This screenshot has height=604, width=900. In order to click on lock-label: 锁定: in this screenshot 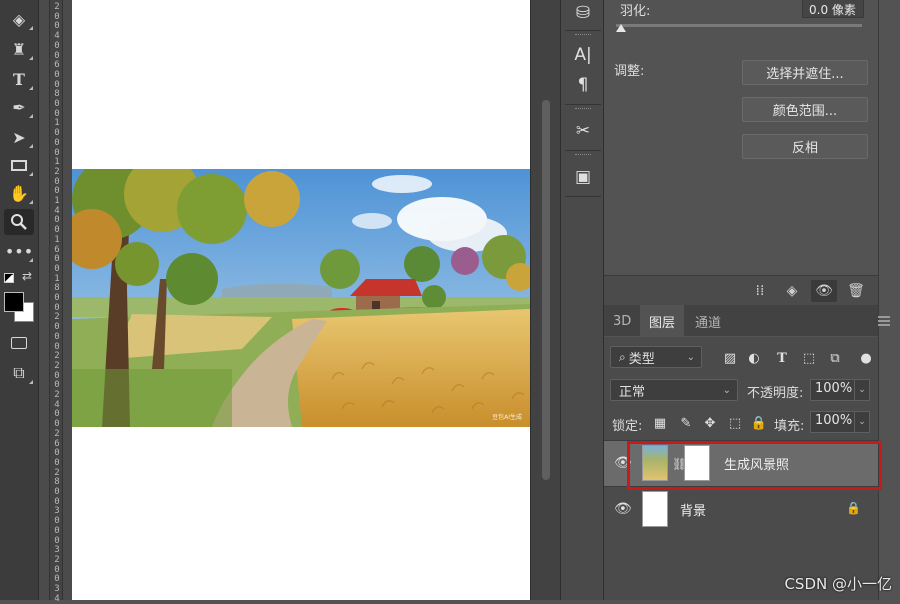, I will do `click(627, 426)`.